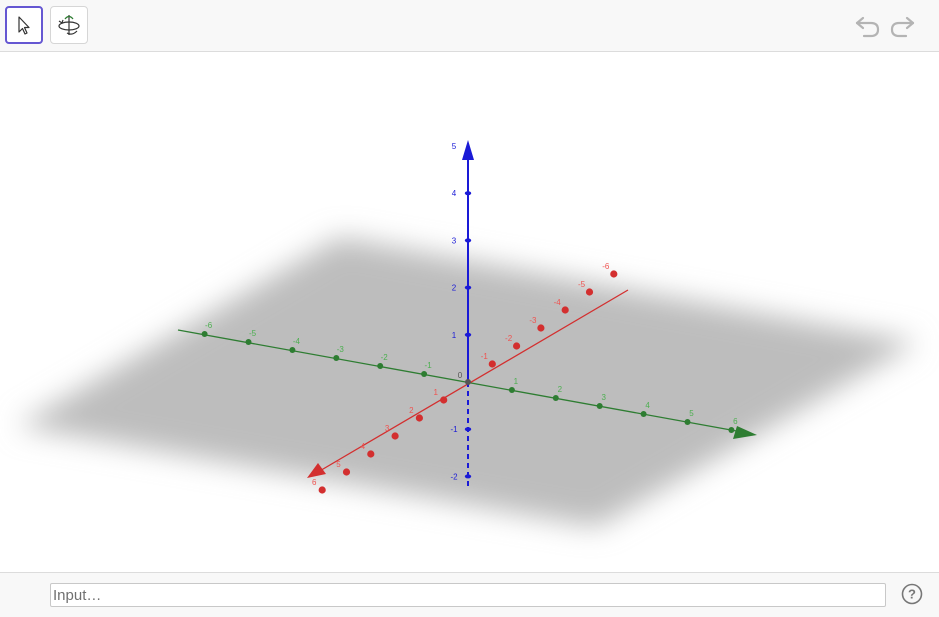 The height and width of the screenshot is (617, 939). Describe the element at coordinates (454, 288) in the screenshot. I see `z-axis-tick-label: 2` at that location.